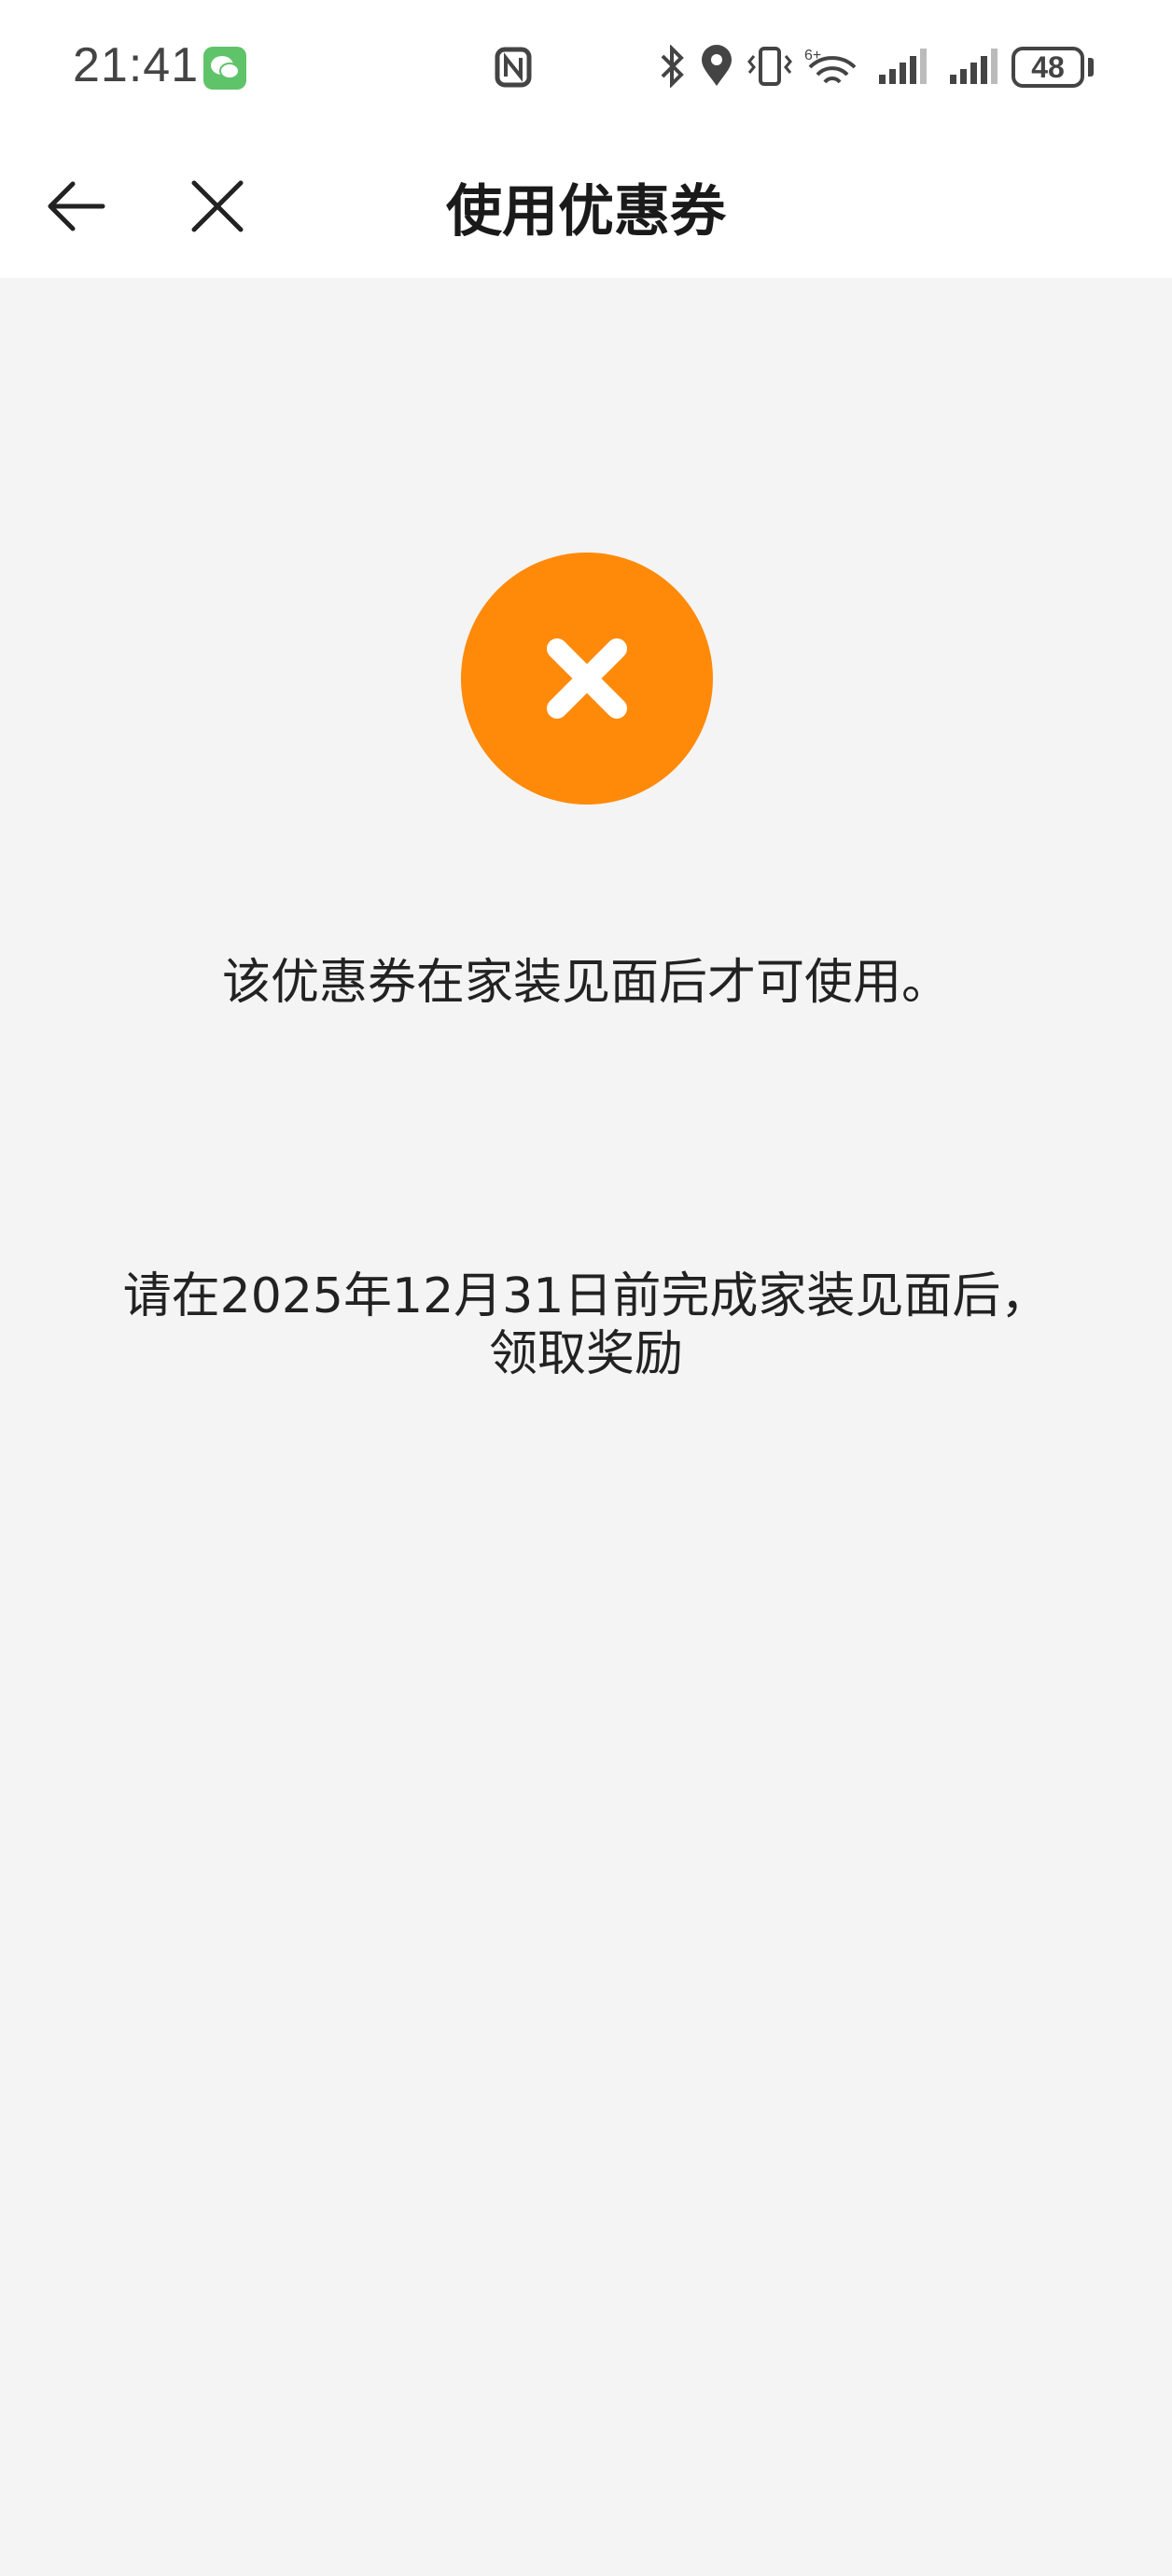  Describe the element at coordinates (1091, 67) in the screenshot. I see `battery-tip` at that location.